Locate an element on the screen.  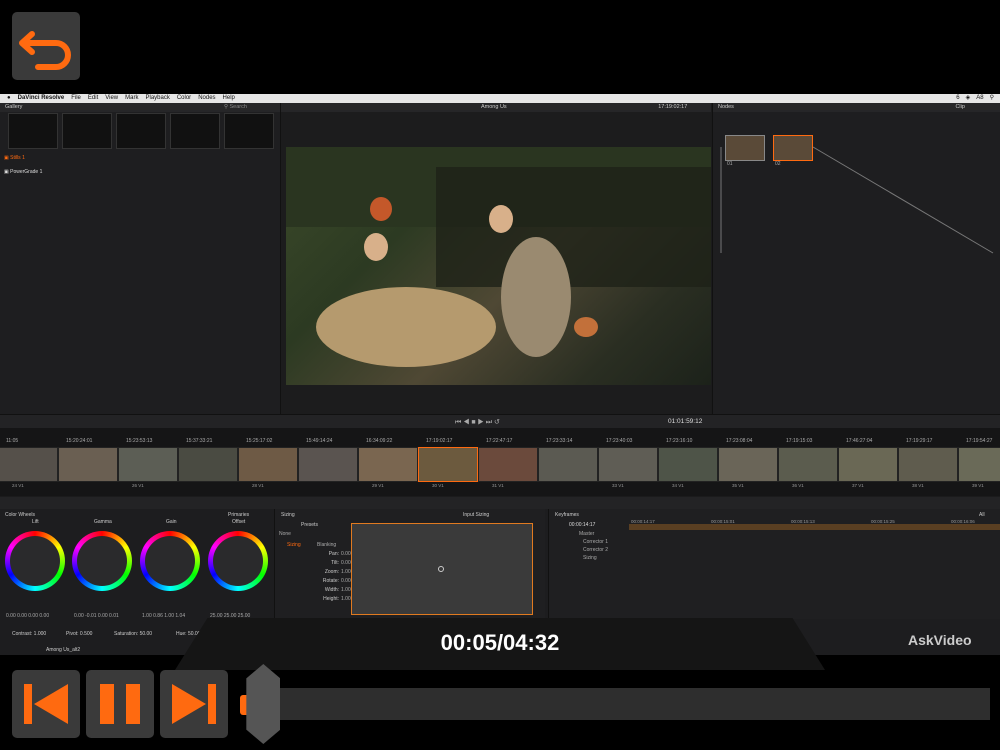
project-name: Among Us is located at coordinates (494, 107).